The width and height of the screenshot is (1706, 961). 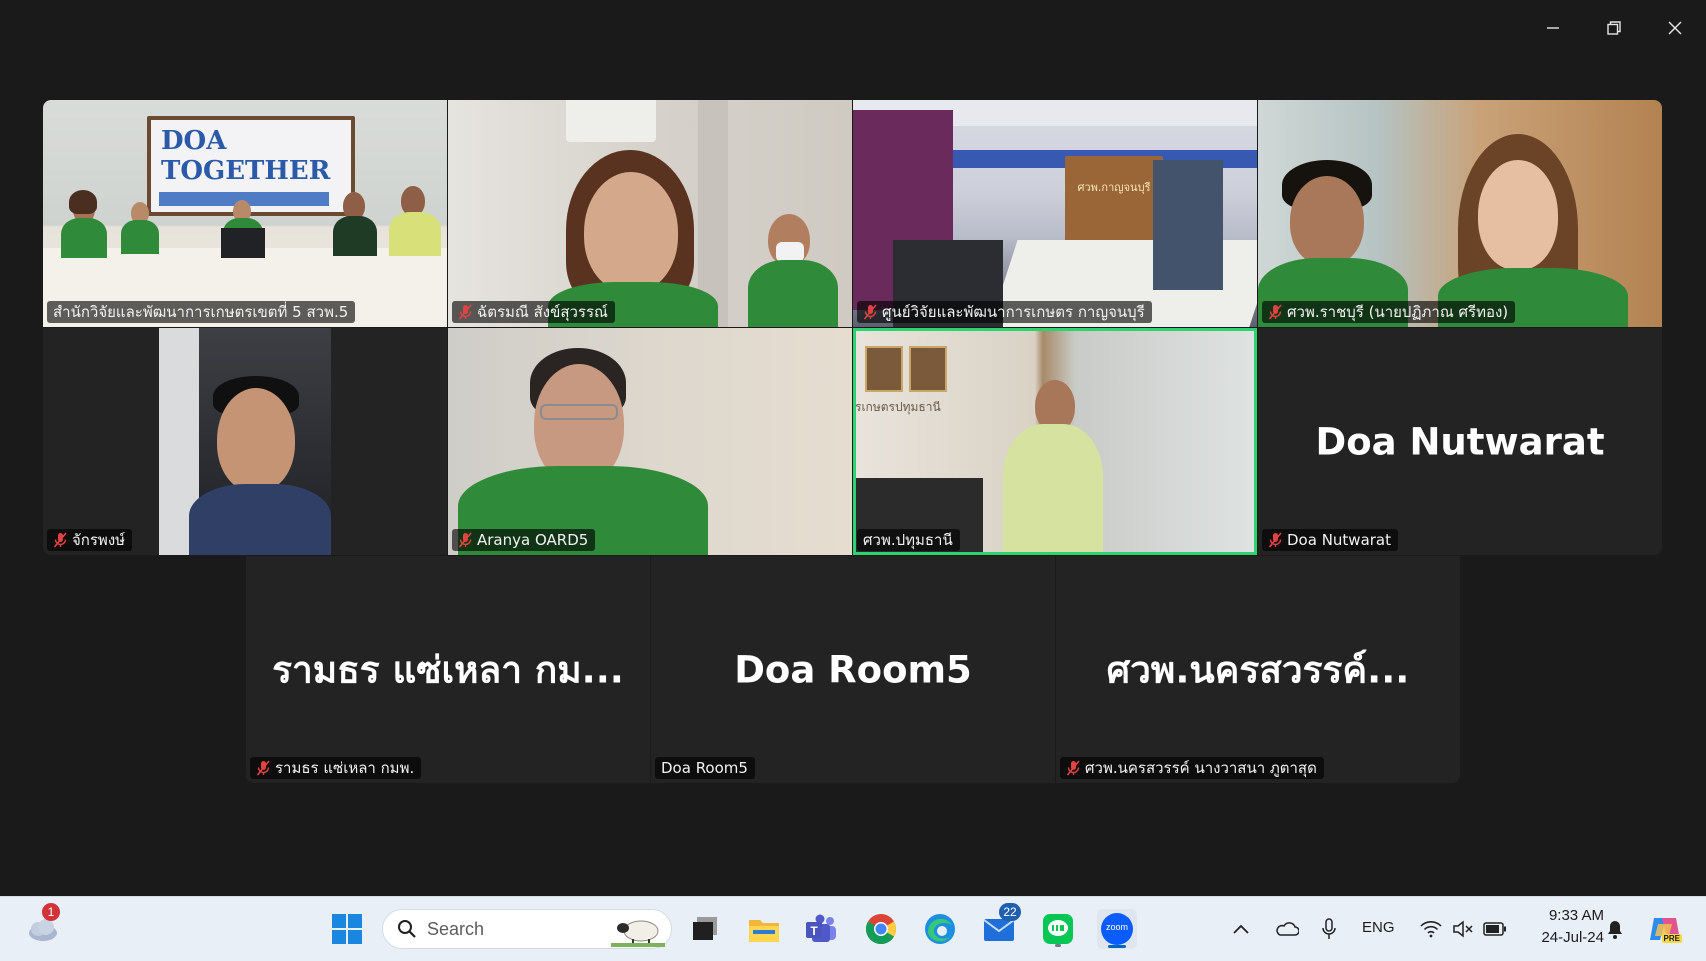 I want to click on battery-button, so click(x=1495, y=929).